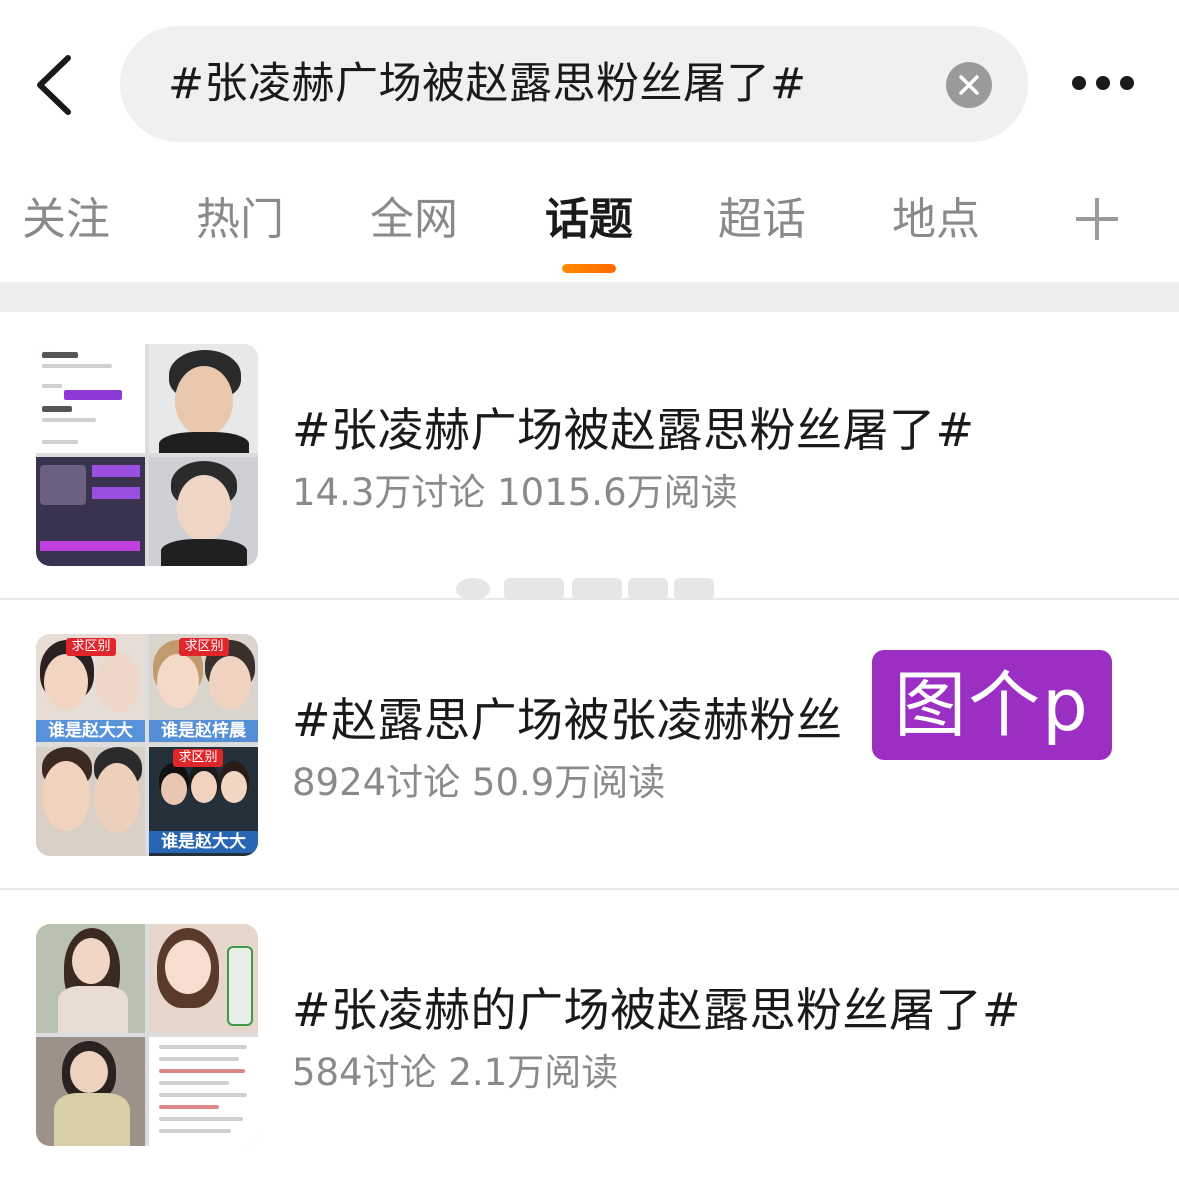  I want to click on plus-icon, so click(1097, 219).